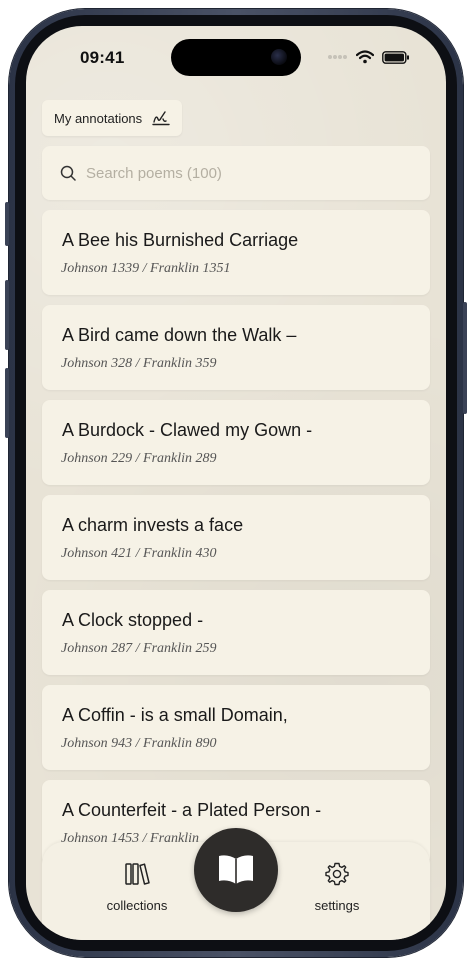  Describe the element at coordinates (153, 525) in the screenshot. I see `poem-title: A charm invests a face` at that location.